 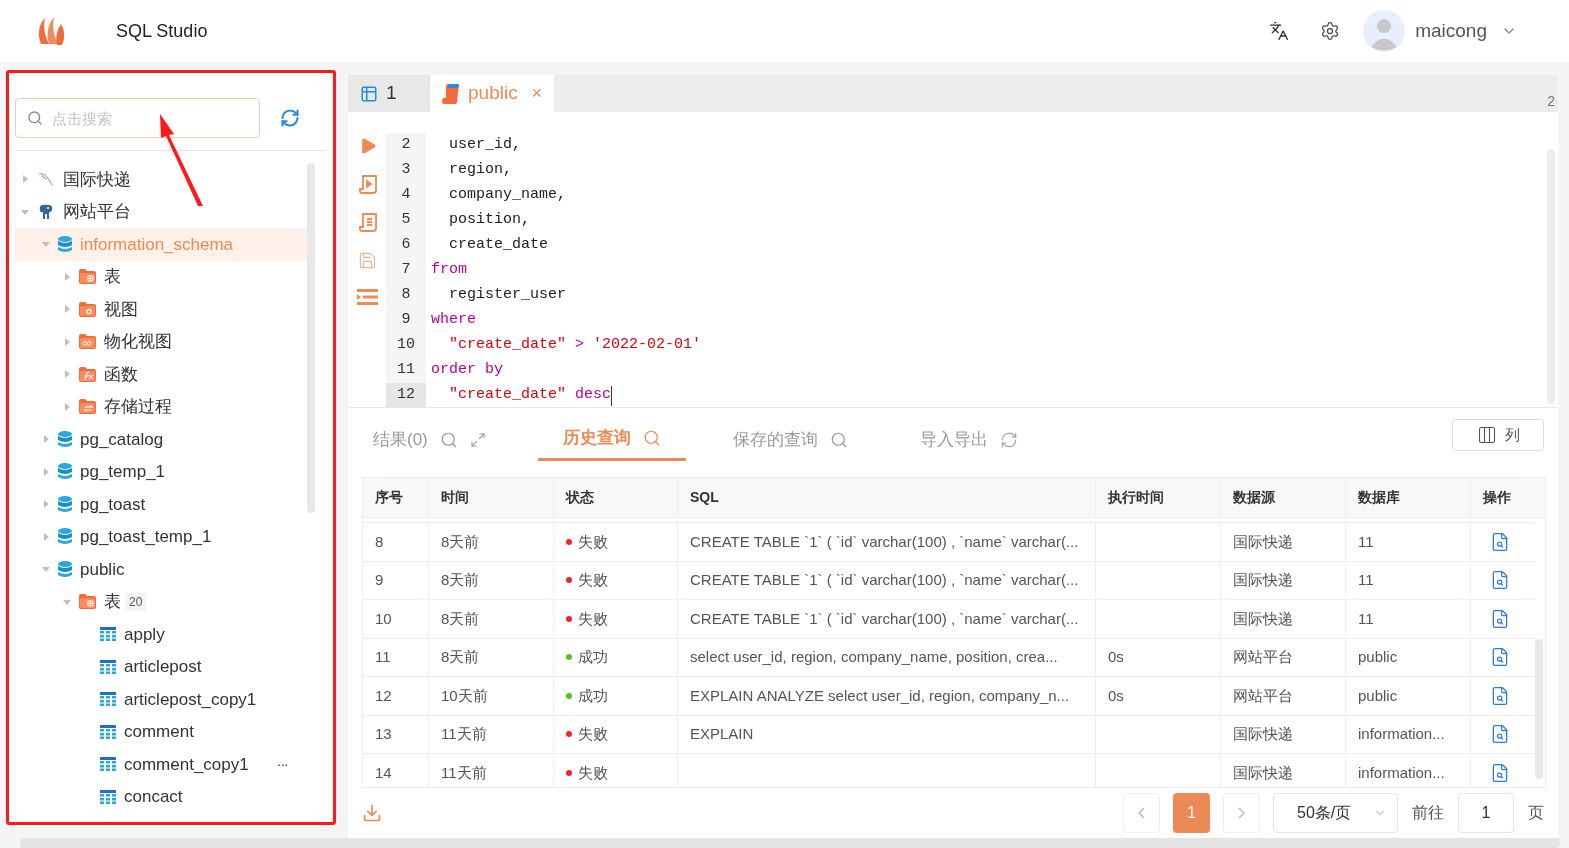 I want to click on next-page-button, so click(x=1241, y=813).